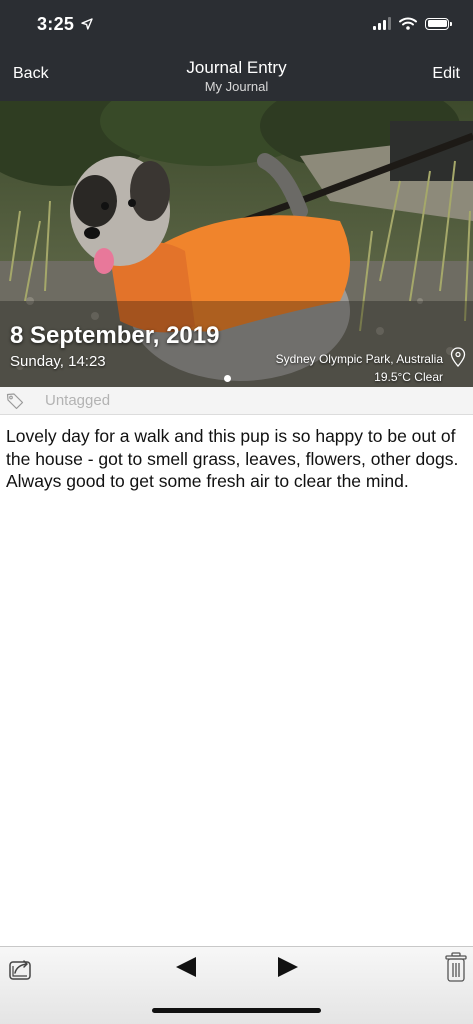 The height and width of the screenshot is (1024, 473). Describe the element at coordinates (56, 24) in the screenshot. I see `status-time: 3:25` at that location.